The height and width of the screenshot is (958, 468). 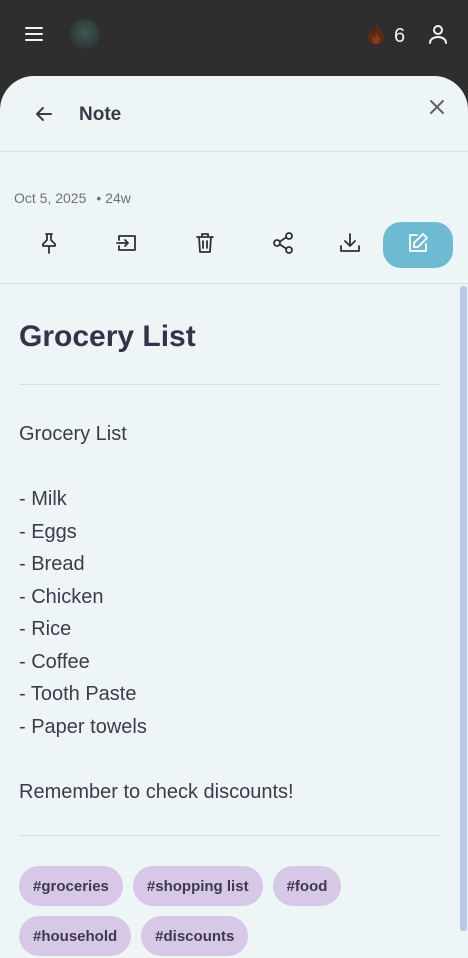 I want to click on note-meta: Oct 5, 2025 • 24w, so click(x=72, y=198).